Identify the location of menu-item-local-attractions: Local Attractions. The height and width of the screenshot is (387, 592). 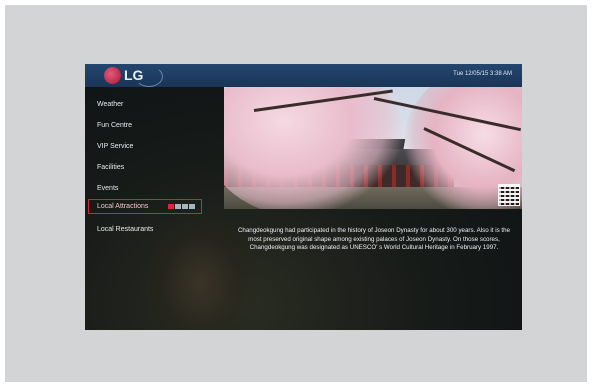
(145, 206).